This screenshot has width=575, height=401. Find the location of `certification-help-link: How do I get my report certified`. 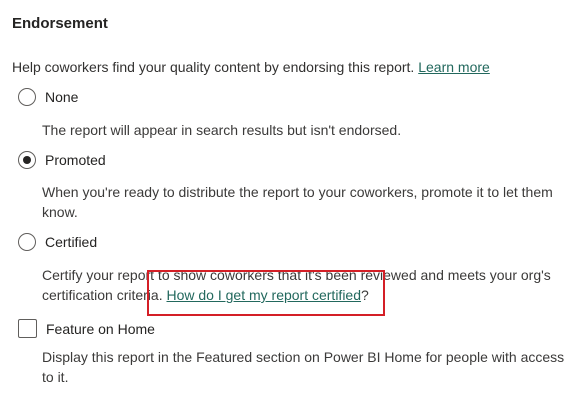

certification-help-link: How do I get my report certified is located at coordinates (263, 295).